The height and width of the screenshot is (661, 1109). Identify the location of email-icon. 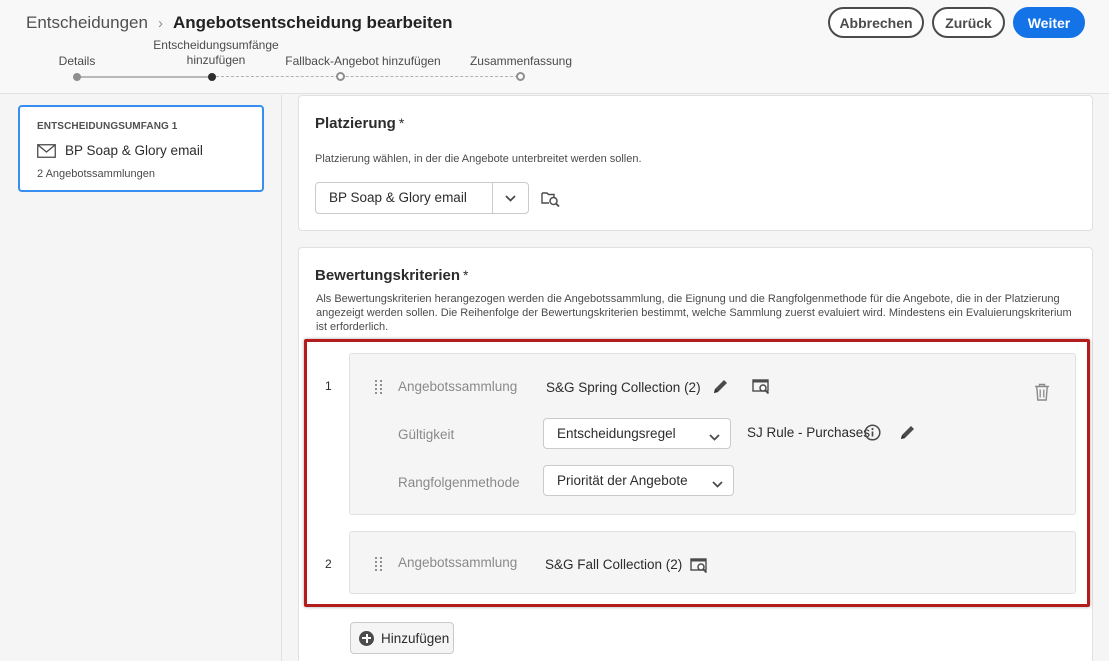
(46, 150).